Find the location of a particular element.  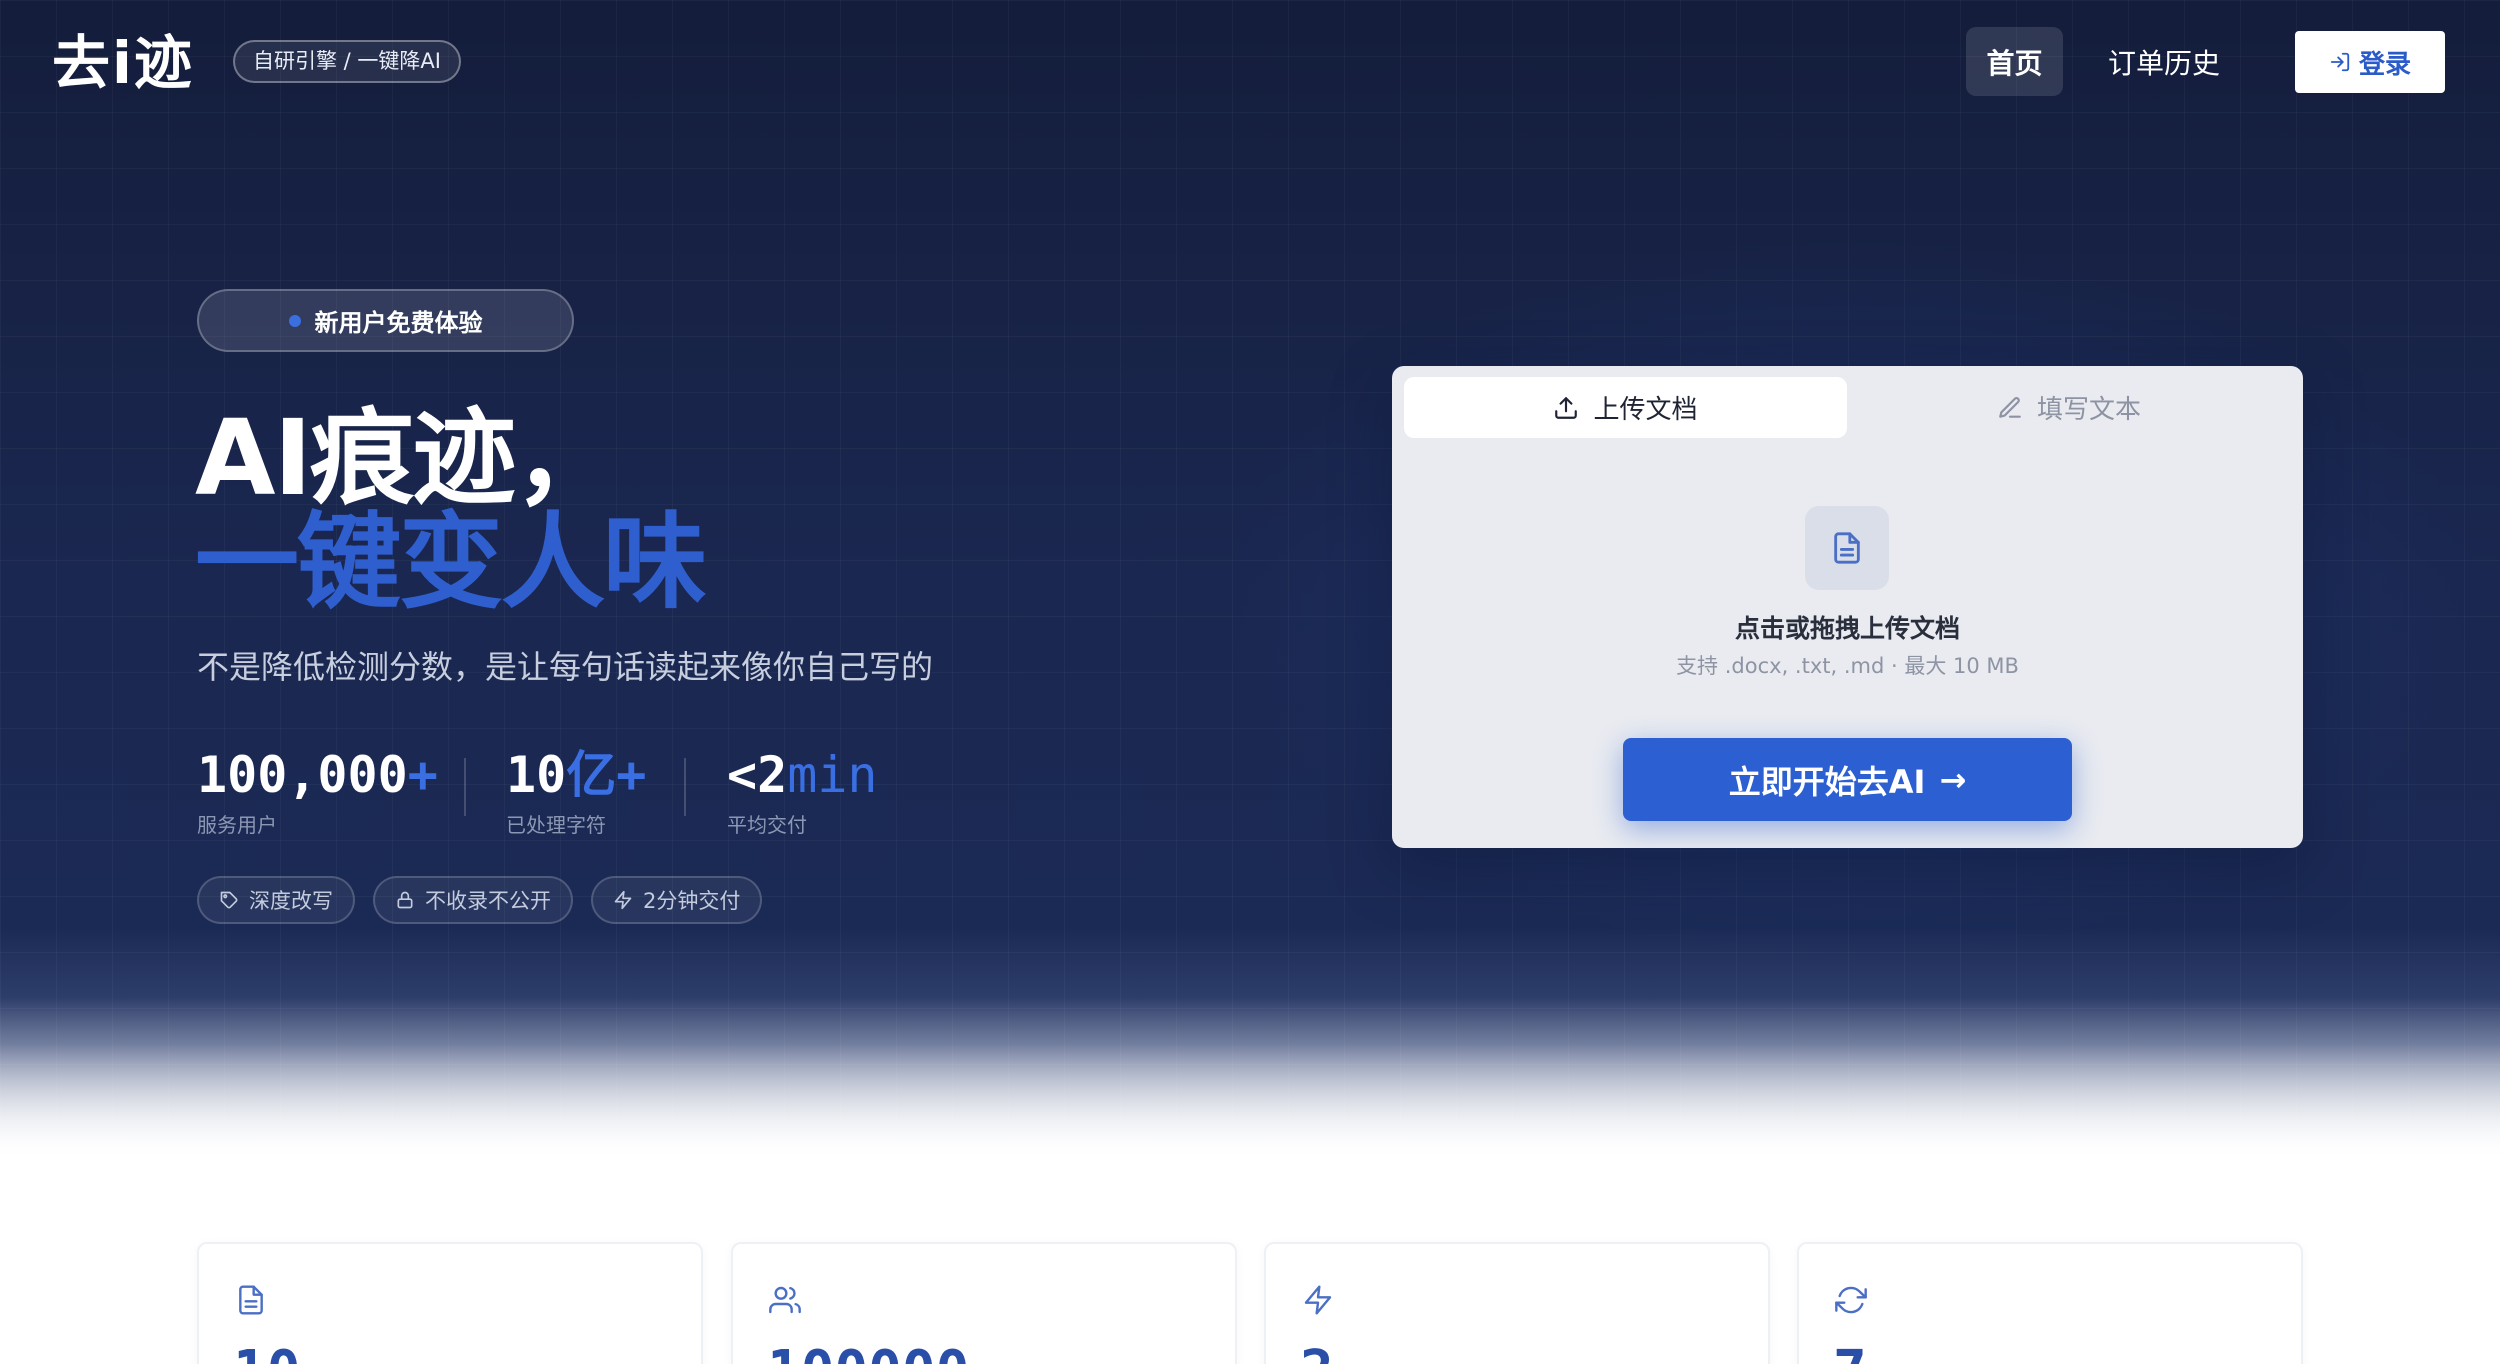

stat-label: 已处理字符 is located at coordinates (556, 825).